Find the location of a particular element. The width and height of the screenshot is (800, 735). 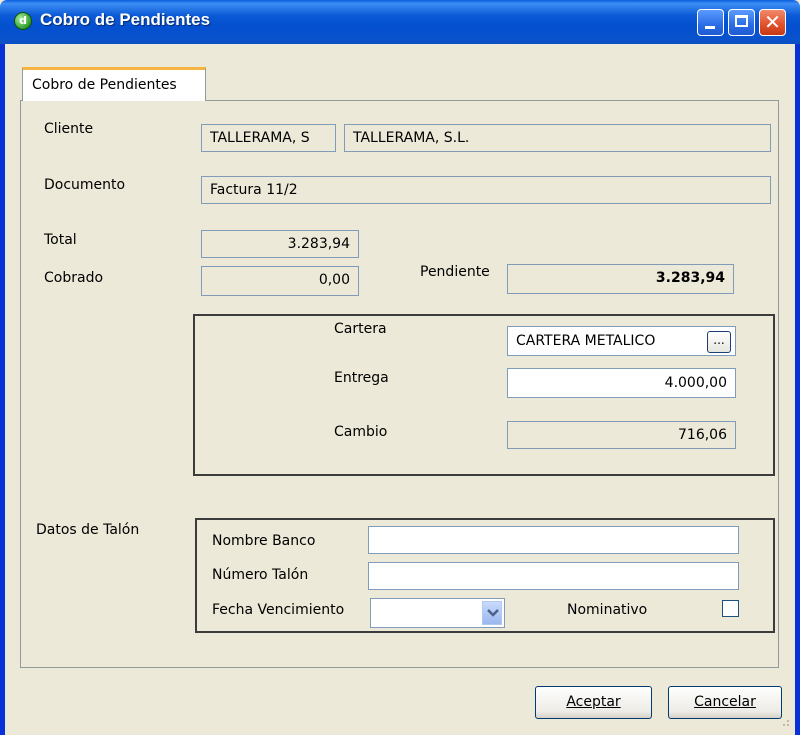

entrega-label: Entrega is located at coordinates (361, 378).